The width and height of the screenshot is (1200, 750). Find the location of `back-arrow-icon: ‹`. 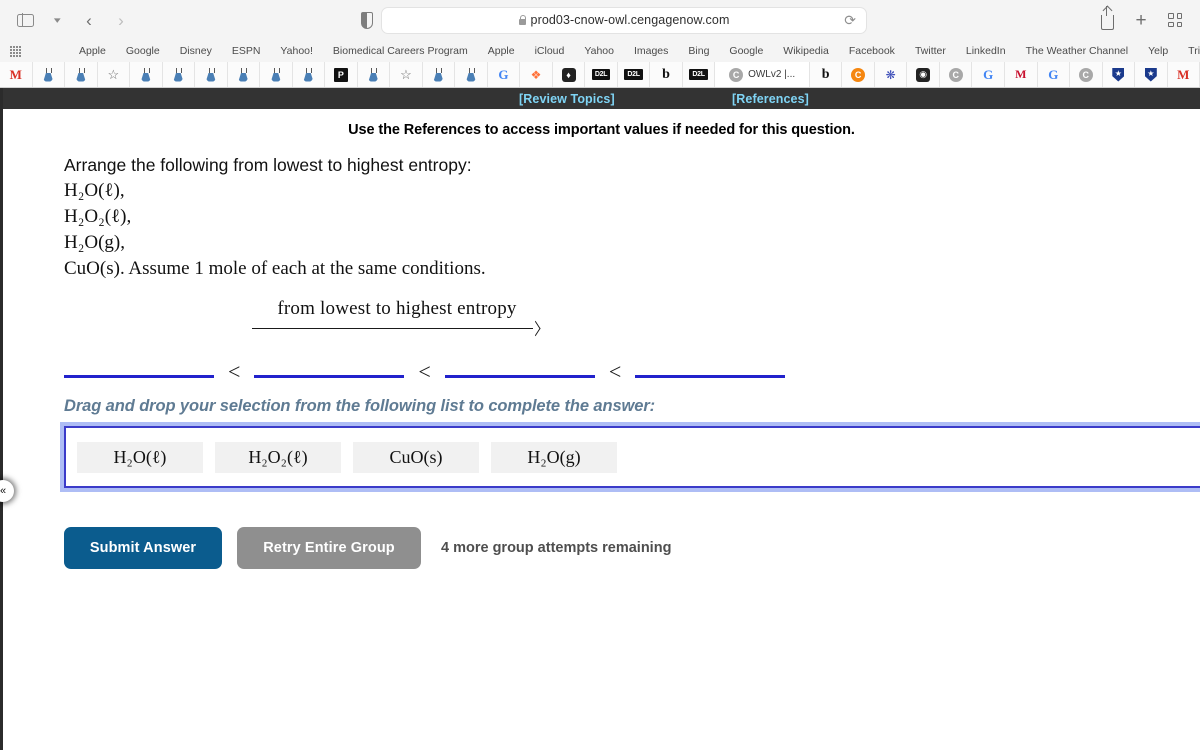

back-arrow-icon: ‹ is located at coordinates (89, 20).